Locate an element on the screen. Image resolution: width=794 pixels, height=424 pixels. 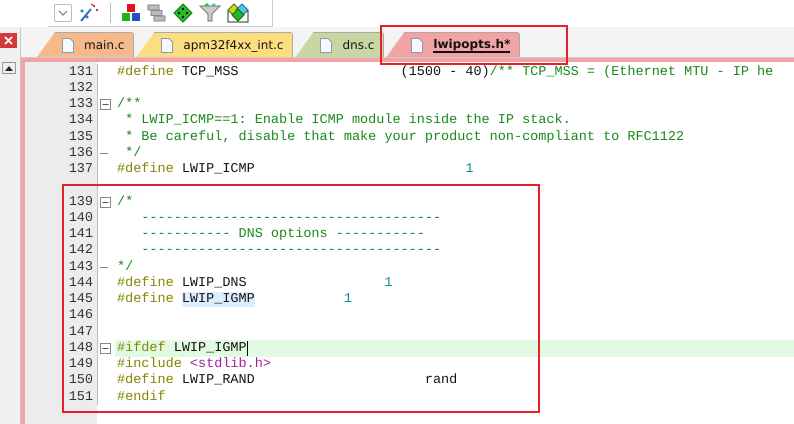
text-caret is located at coordinates (247, 348).